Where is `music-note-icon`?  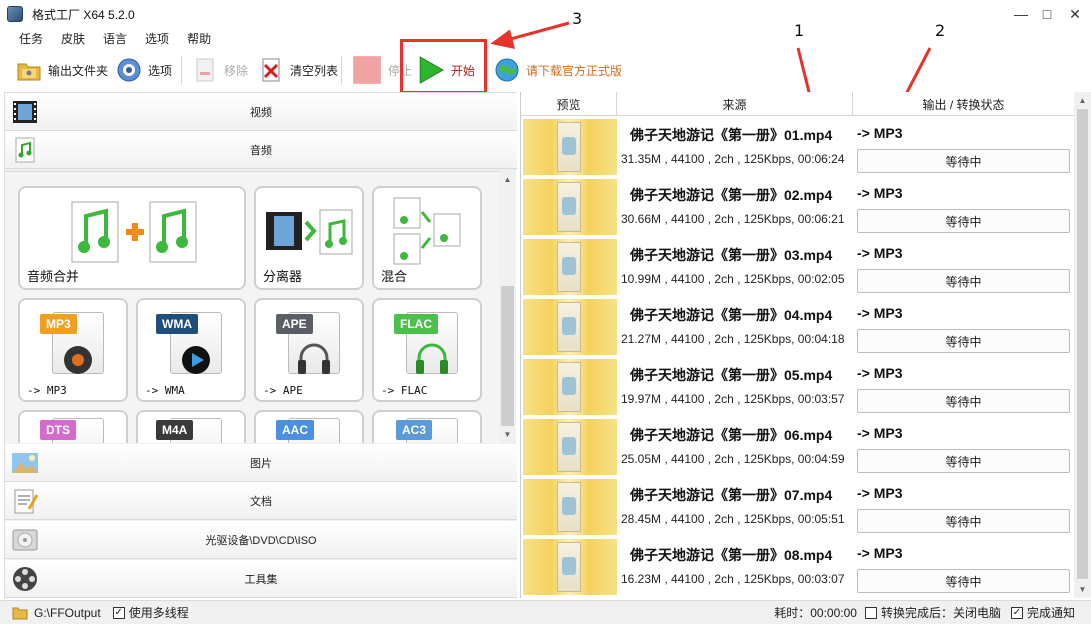 music-note-icon is located at coordinates (25, 150).